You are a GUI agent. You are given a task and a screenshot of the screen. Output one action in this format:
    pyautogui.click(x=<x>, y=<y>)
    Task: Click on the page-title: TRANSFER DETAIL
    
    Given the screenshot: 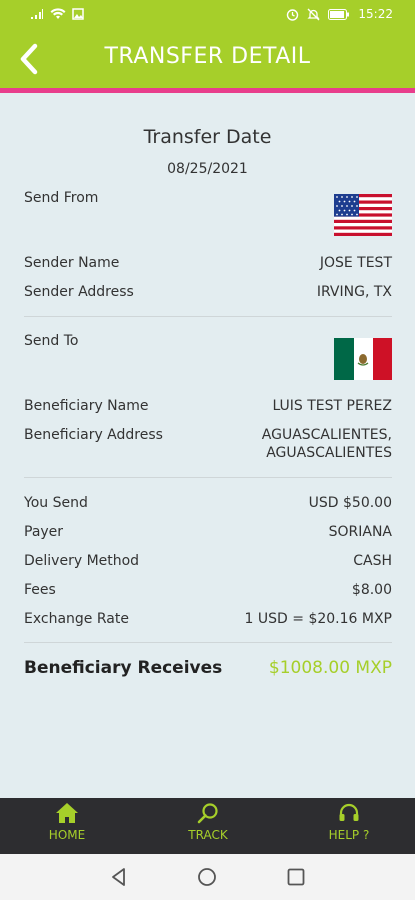 What is the action you would take?
    pyautogui.click(x=207, y=56)
    